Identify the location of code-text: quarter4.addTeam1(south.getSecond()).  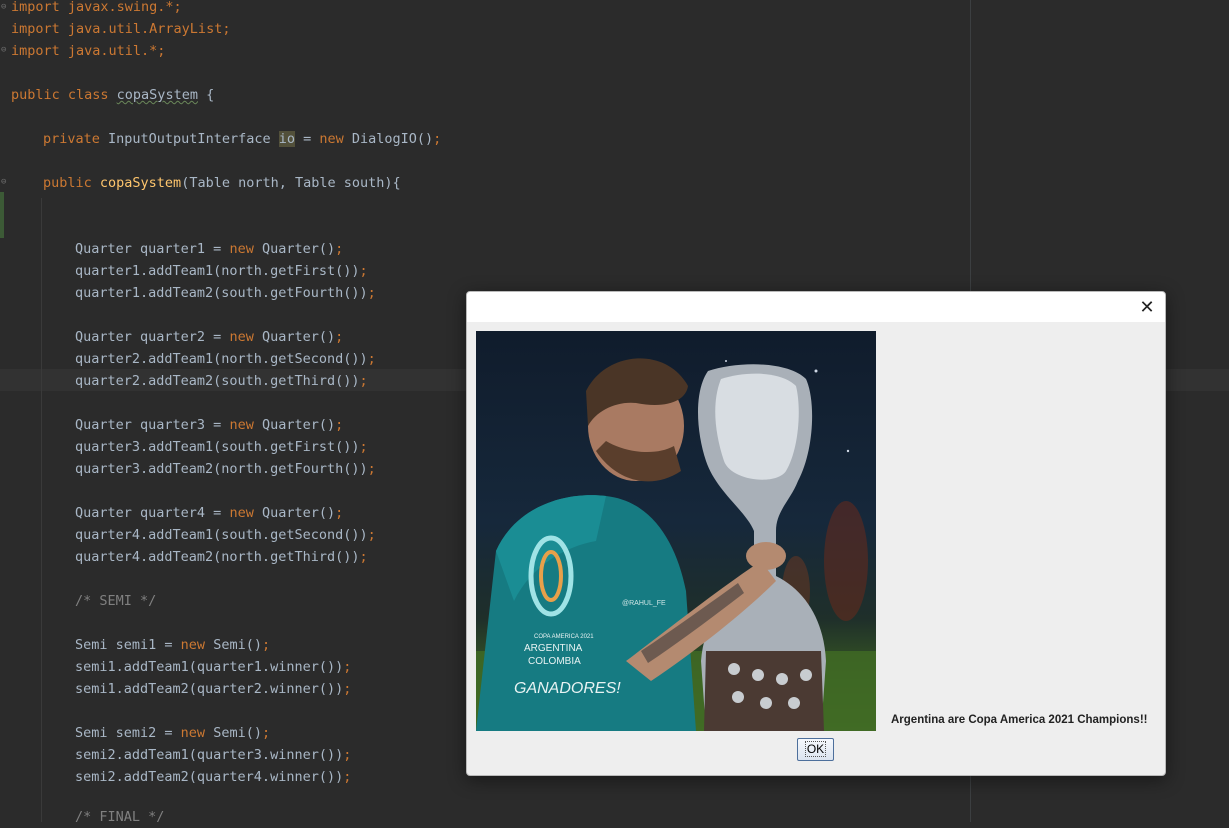
(221, 535).